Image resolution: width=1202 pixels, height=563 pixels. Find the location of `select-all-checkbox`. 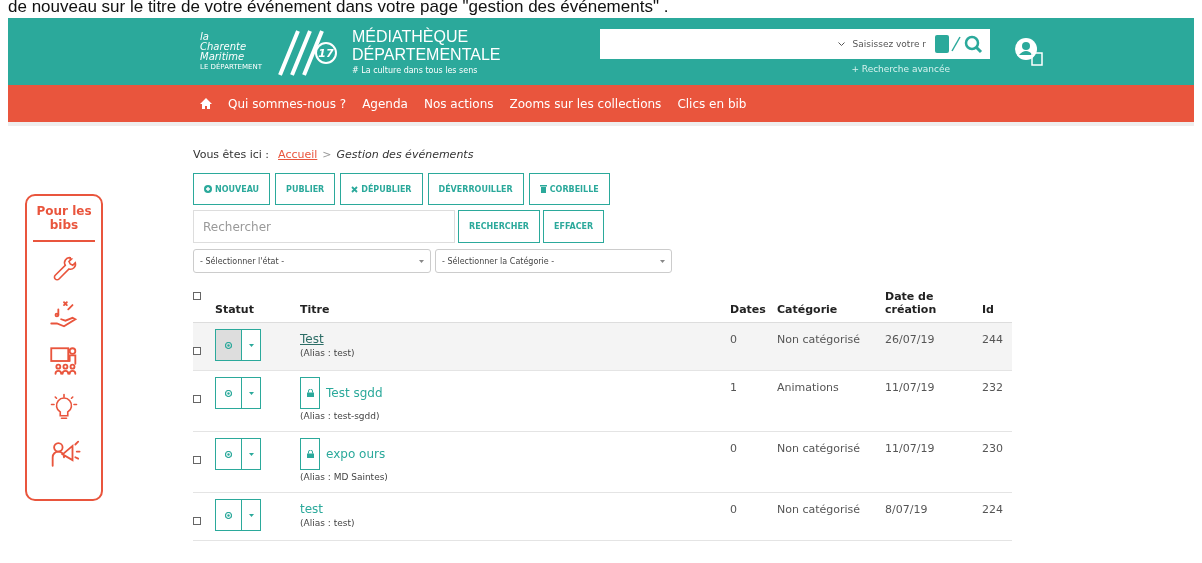

select-all-checkbox is located at coordinates (197, 296).